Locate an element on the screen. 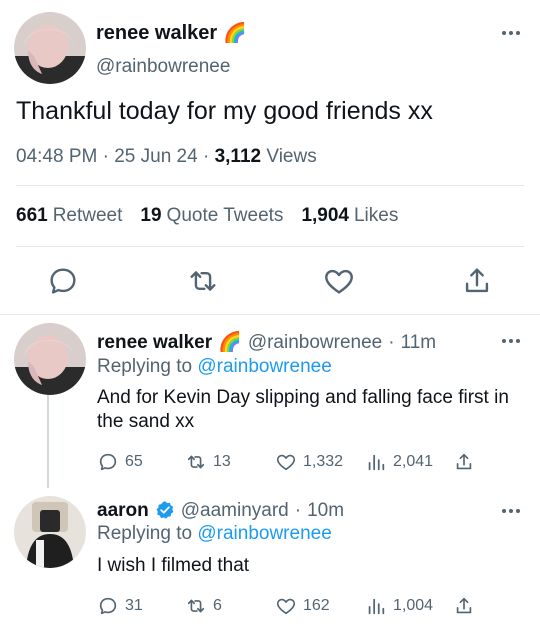 This screenshot has height=630, width=540. reply-button: 65 is located at coordinates (120, 462).